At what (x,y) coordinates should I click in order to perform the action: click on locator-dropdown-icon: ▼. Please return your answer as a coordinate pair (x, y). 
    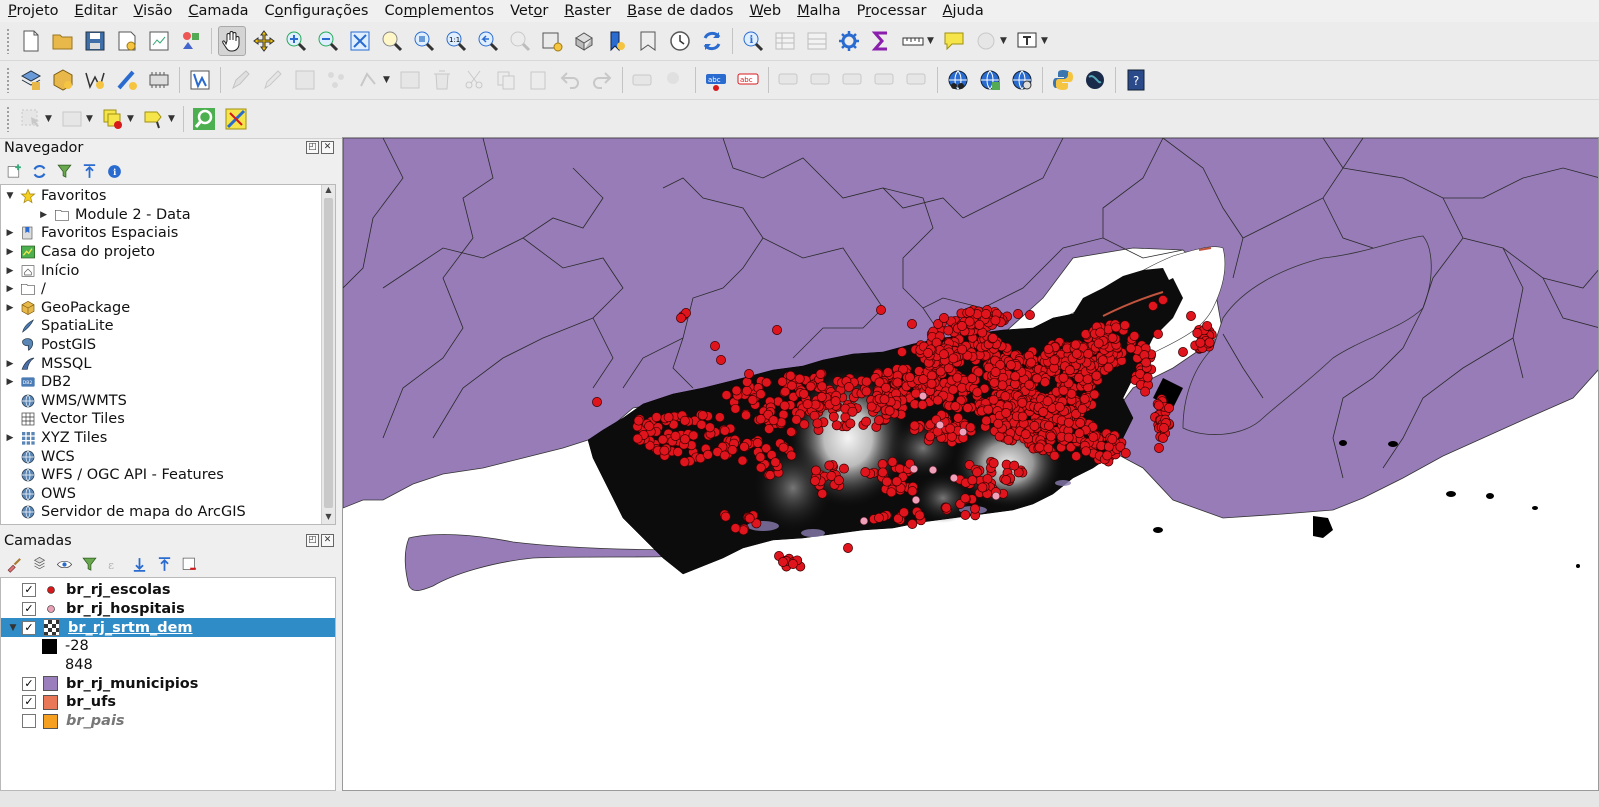
    Looking at the image, I should click on (1004, 41).